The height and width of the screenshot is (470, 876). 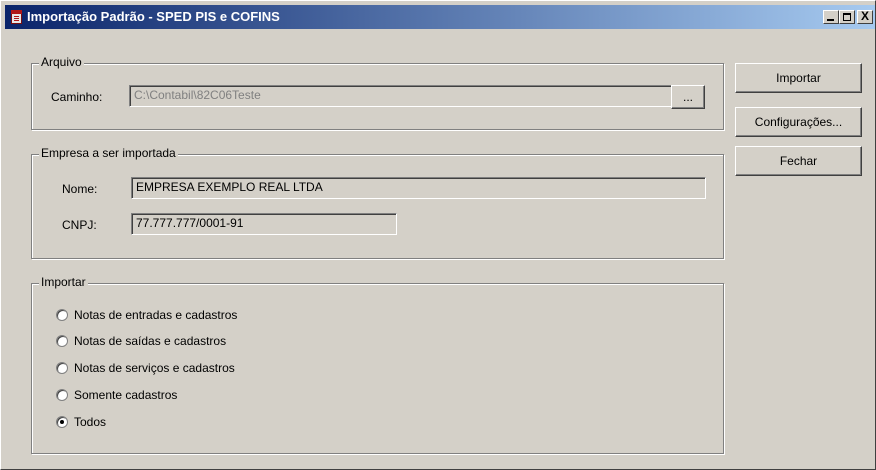 What do you see at coordinates (798, 161) in the screenshot?
I see `fechar-button: Fechar` at bounding box center [798, 161].